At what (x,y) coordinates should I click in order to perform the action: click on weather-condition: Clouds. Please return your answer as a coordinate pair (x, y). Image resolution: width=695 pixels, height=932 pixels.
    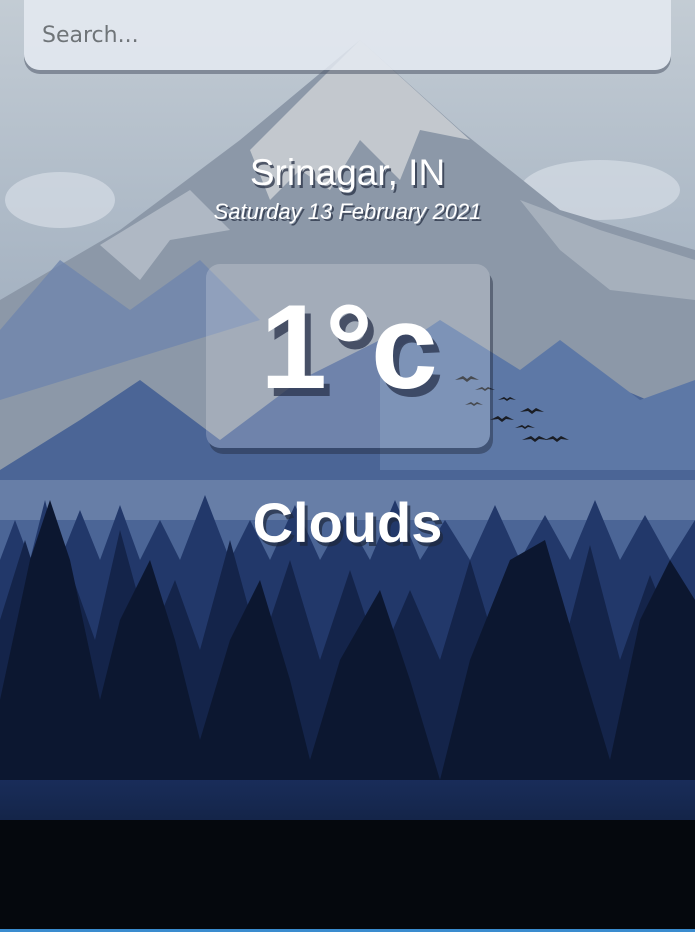
    Looking at the image, I should click on (347, 522).